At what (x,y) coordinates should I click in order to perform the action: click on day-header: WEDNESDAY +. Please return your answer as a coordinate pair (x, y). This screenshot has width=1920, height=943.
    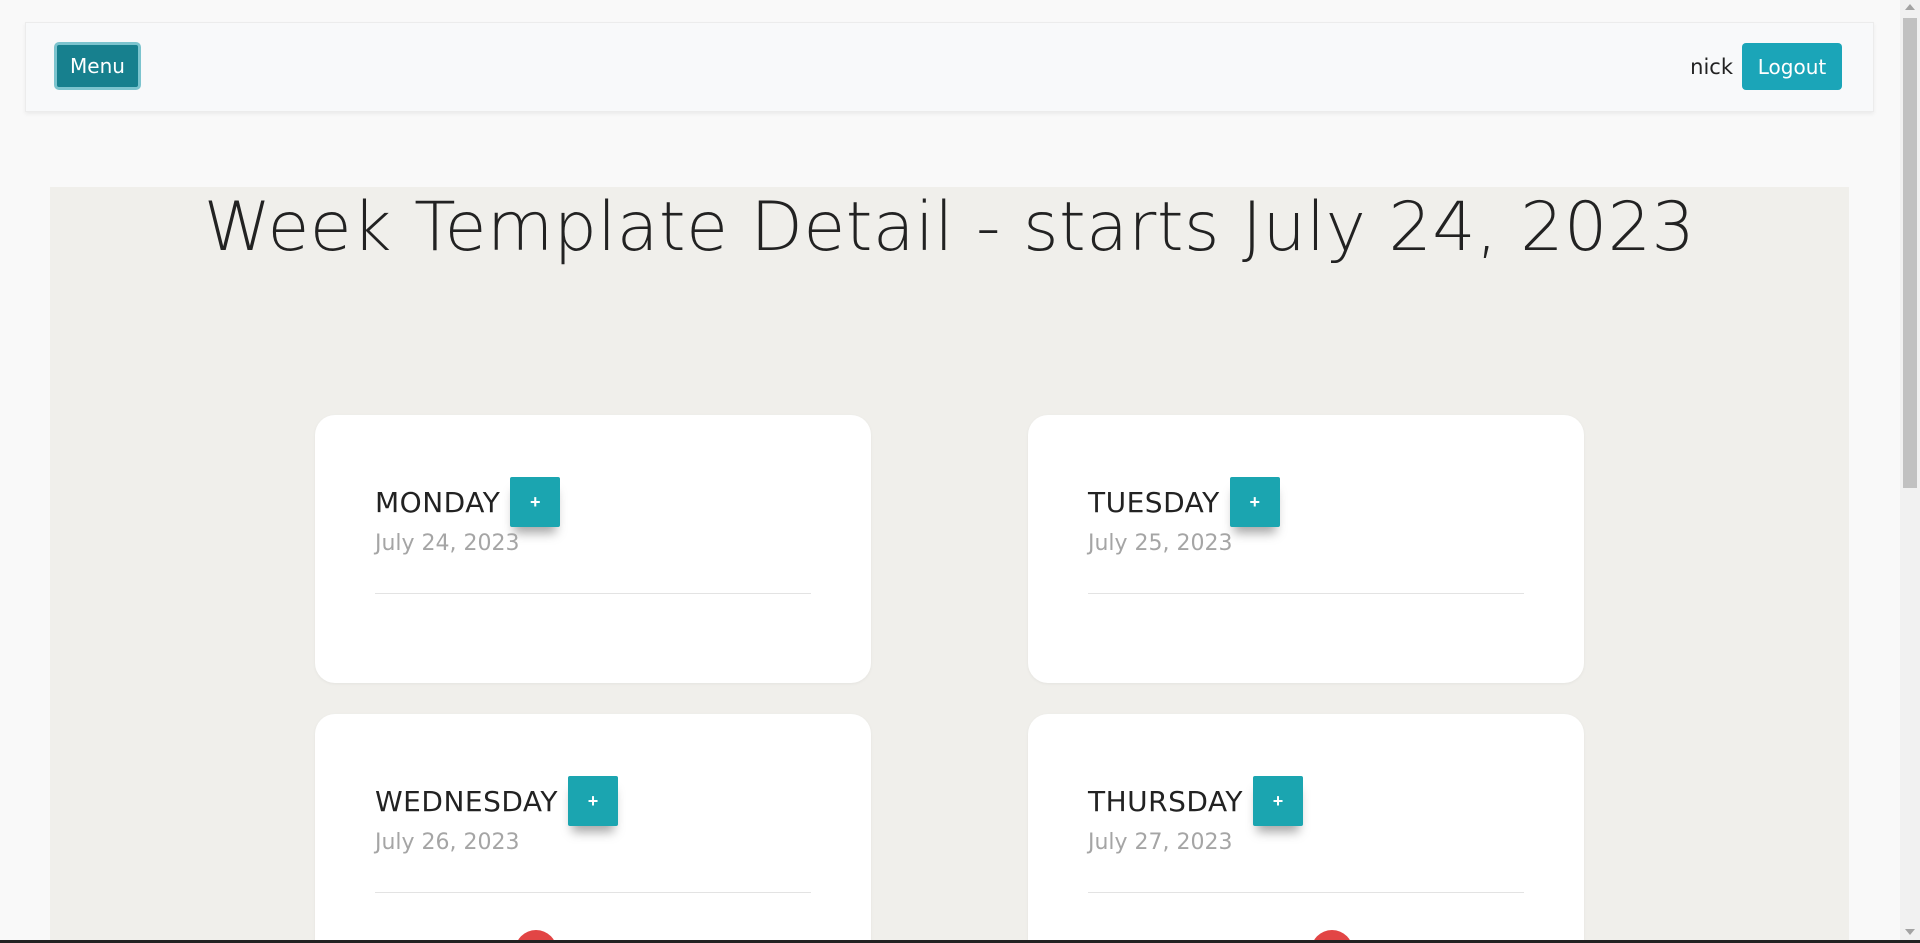
    Looking at the image, I should click on (496, 801).